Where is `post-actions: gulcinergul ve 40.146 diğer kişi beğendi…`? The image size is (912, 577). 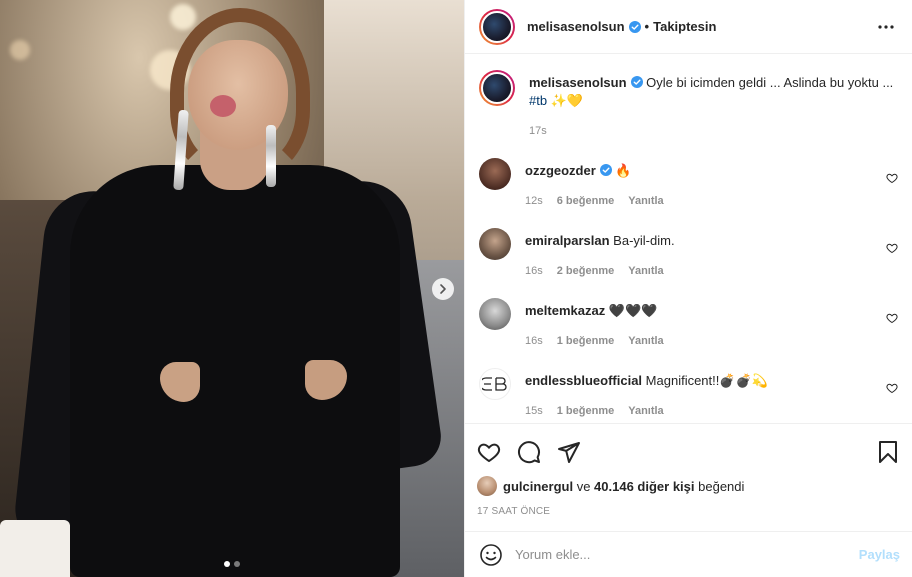 post-actions: gulcinergul ve 40.146 diğer kişi beğendi… is located at coordinates (688, 477).